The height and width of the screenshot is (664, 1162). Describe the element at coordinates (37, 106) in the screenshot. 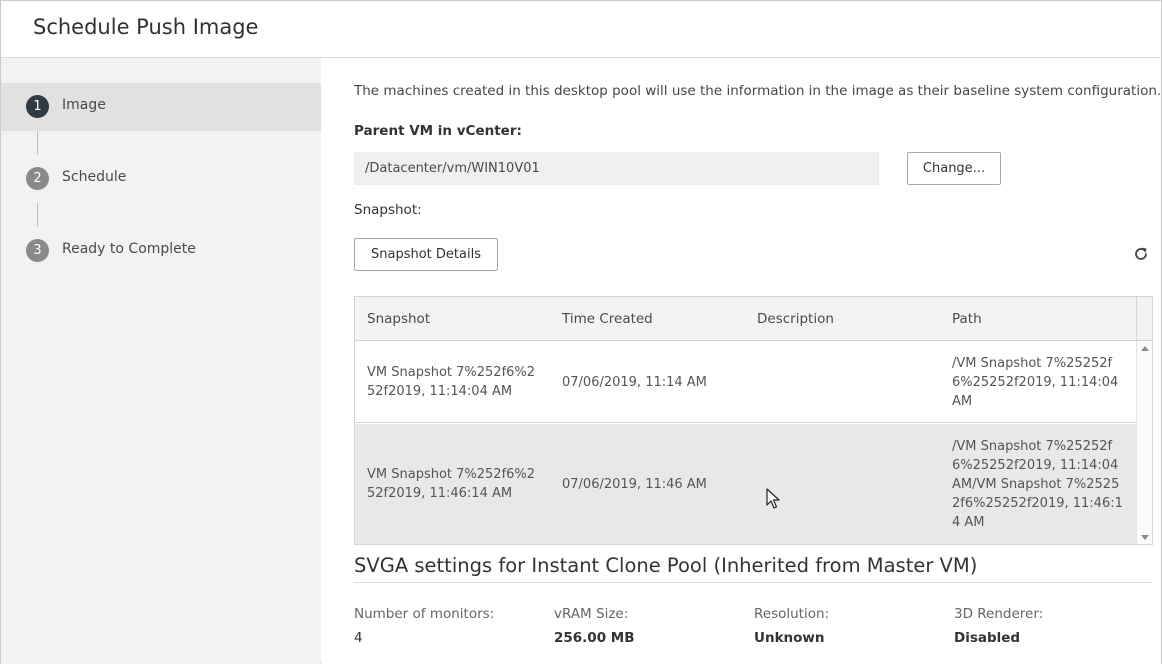

I see `step-number-badge: 1` at that location.